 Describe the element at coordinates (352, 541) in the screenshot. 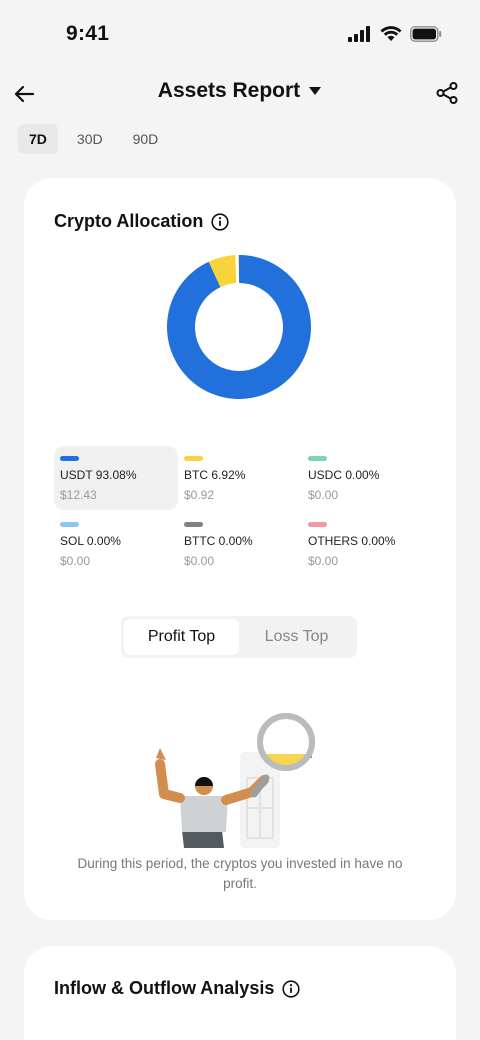

I see `legend-label: OTHERS 0.00%` at that location.